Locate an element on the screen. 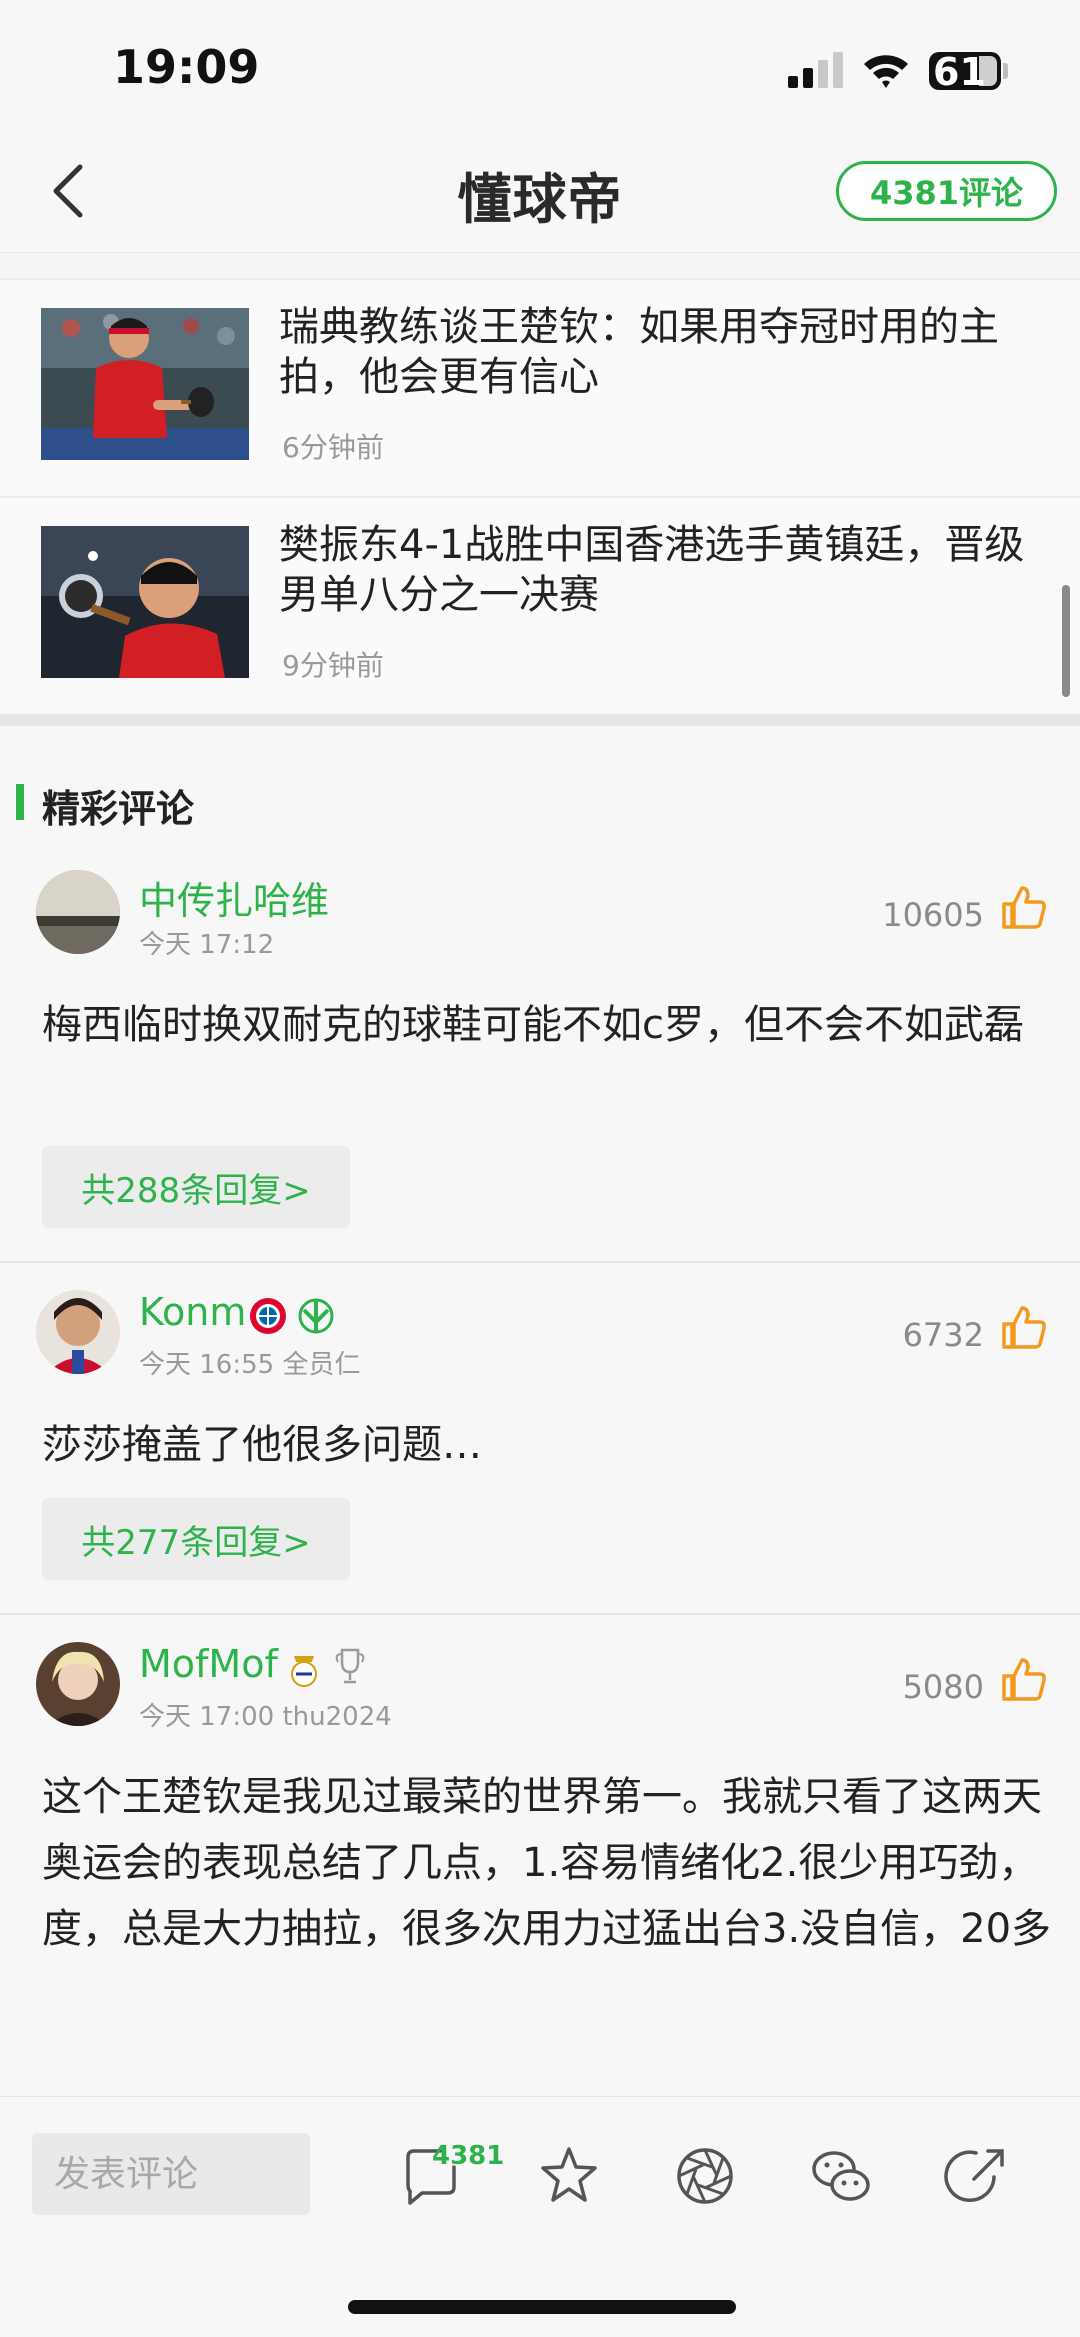 This screenshot has width=1080, height=2337. bayern-munich-badge-icon is located at coordinates (268, 1316).